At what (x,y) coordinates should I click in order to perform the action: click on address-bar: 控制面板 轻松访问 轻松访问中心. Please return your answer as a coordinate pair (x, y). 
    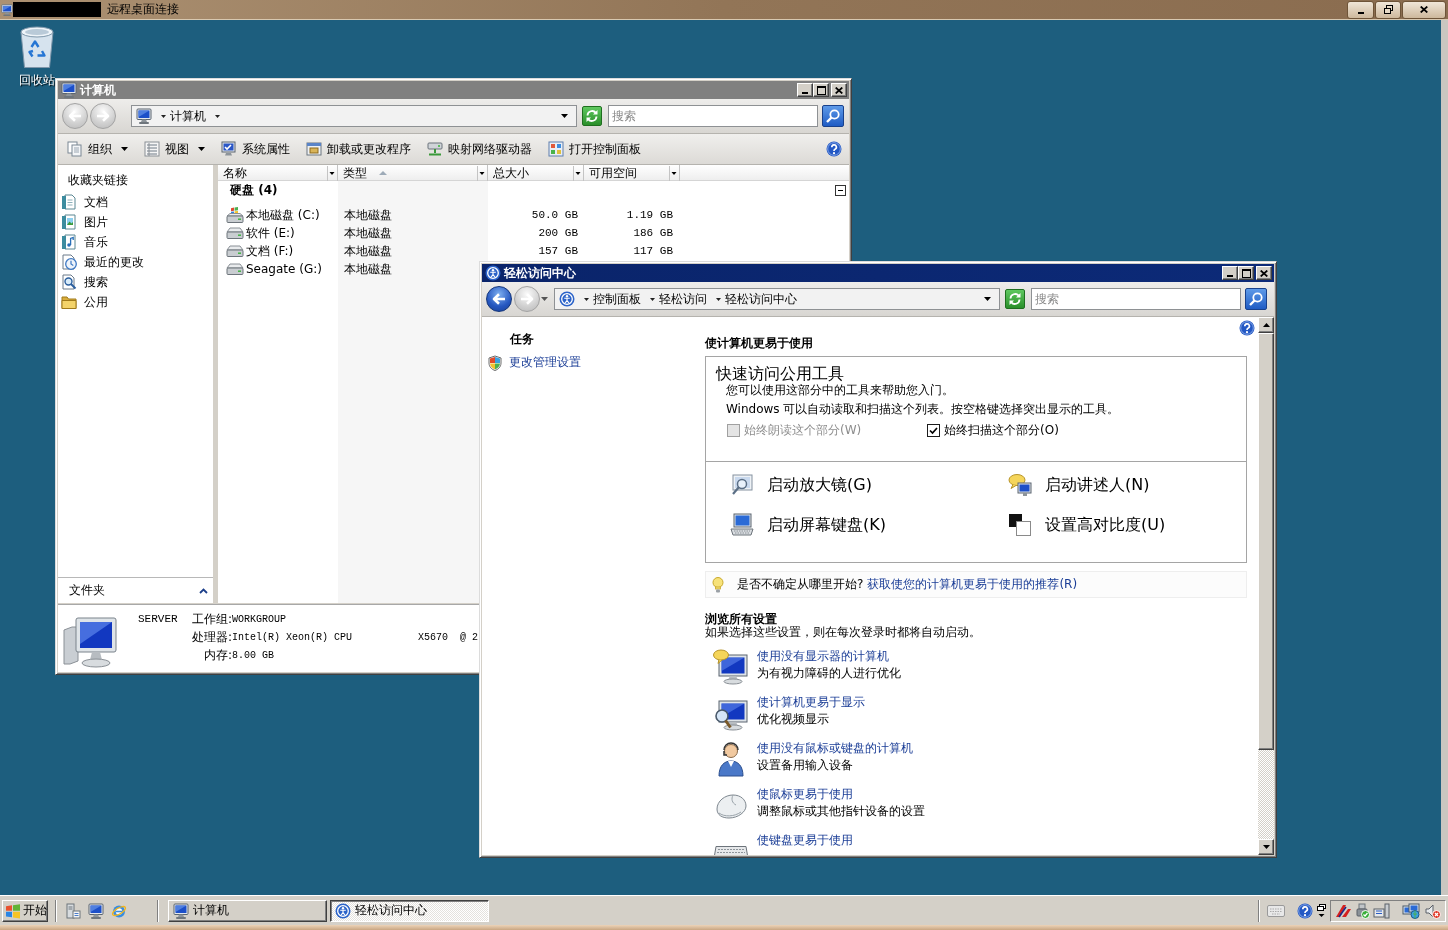
    Looking at the image, I should click on (777, 299).